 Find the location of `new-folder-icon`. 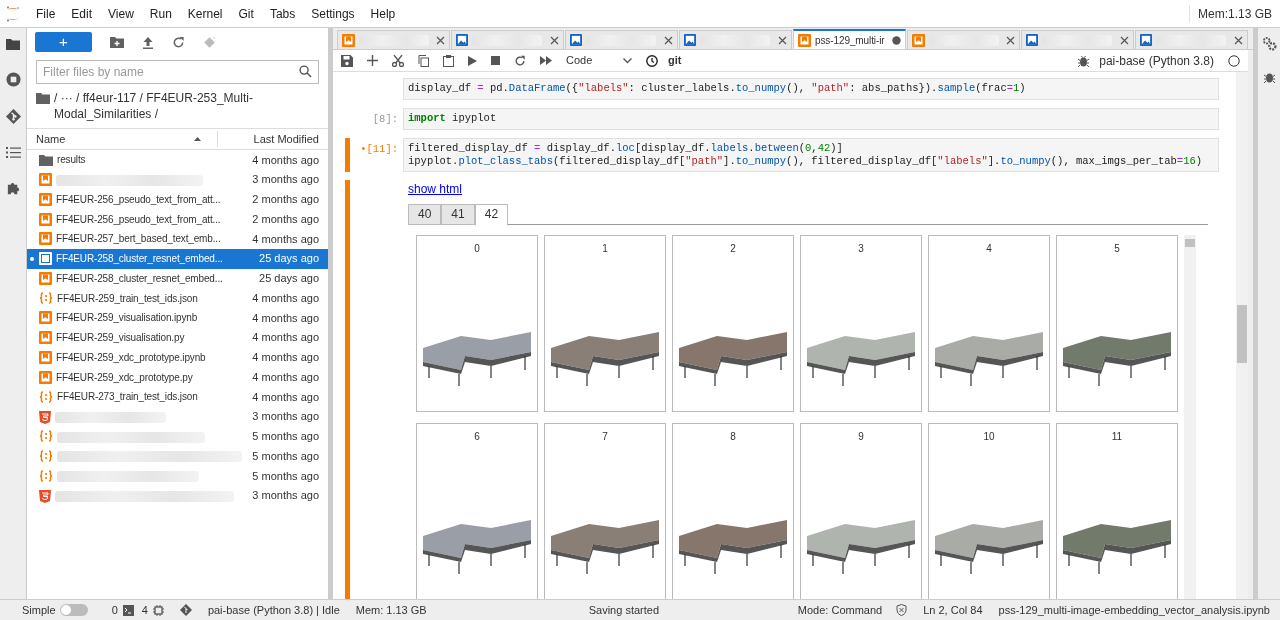

new-folder-icon is located at coordinates (117, 42).